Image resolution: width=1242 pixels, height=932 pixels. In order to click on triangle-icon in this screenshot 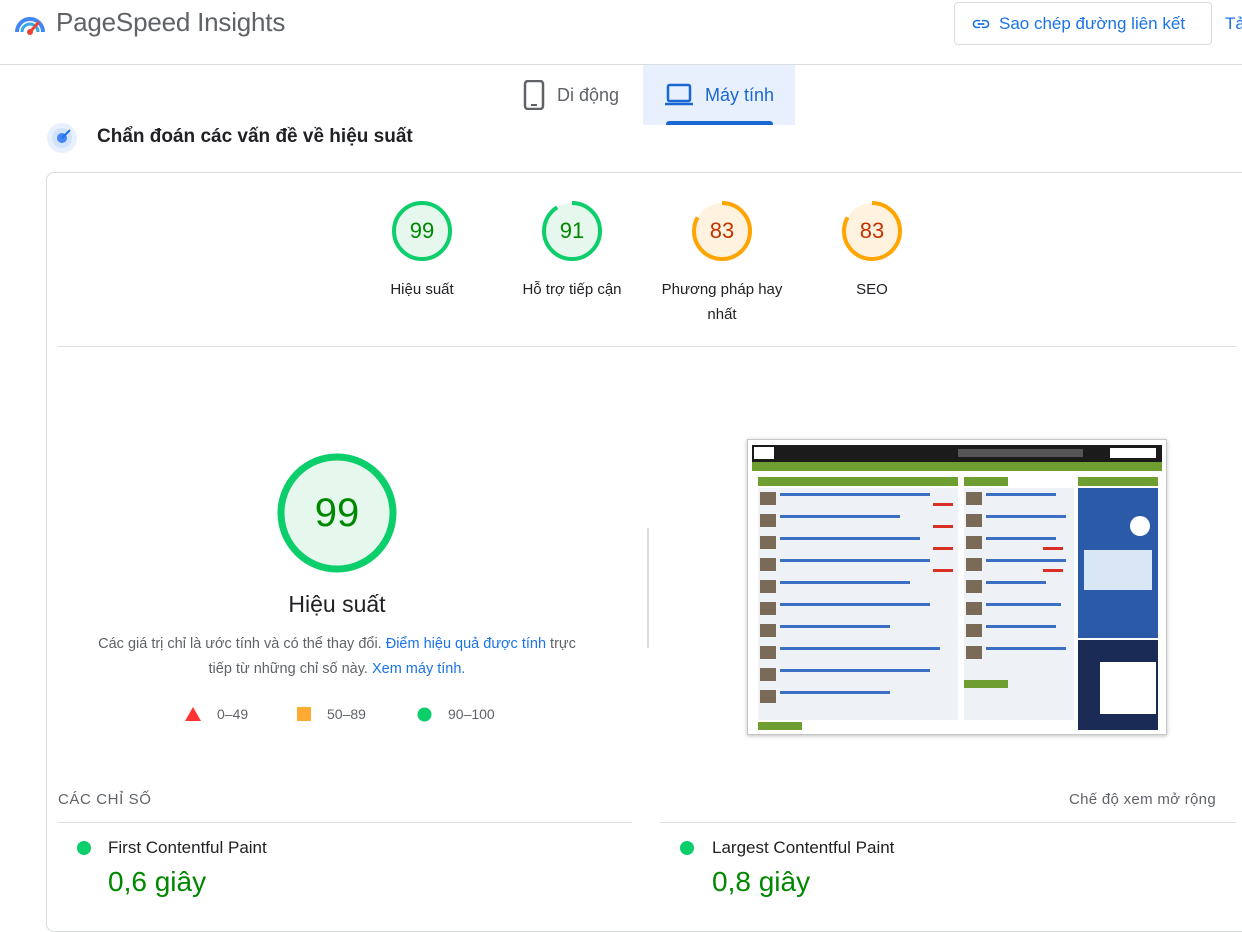, I will do `click(193, 714)`.